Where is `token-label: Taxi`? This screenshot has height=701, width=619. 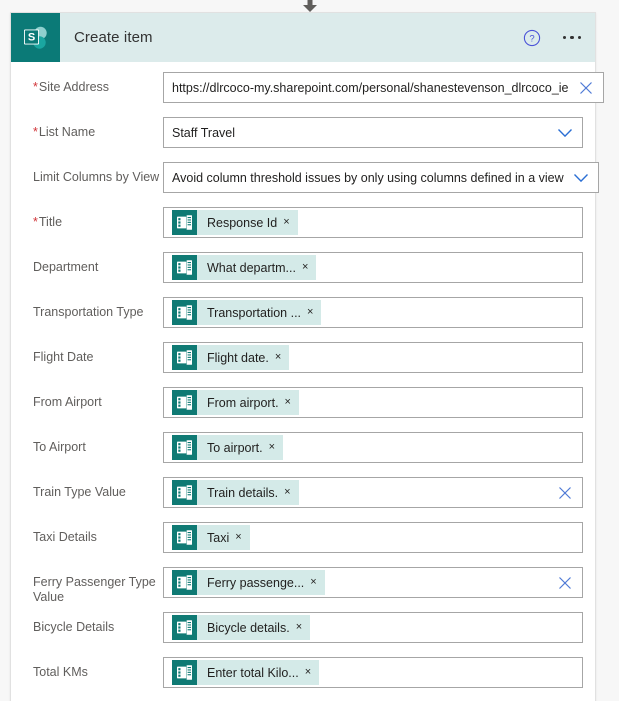 token-label: Taxi is located at coordinates (218, 537).